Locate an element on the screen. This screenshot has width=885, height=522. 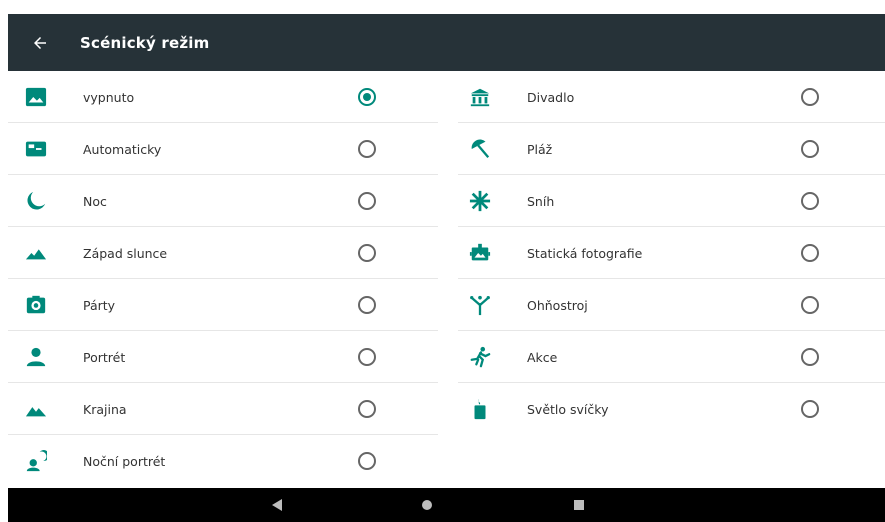
scene-item-label: Statická fotografie is located at coordinates (585, 253).